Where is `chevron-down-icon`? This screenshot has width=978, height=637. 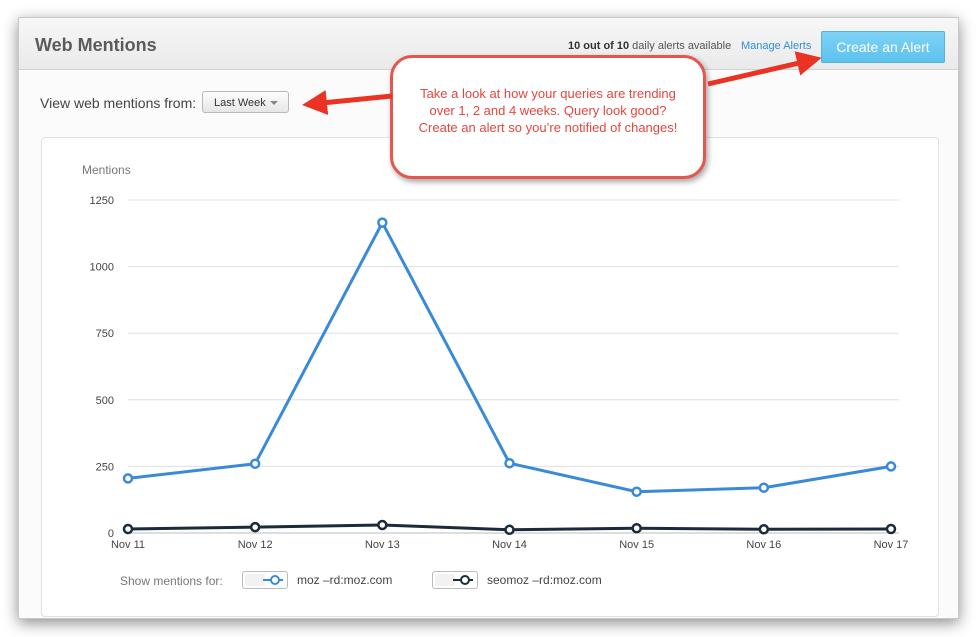
chevron-down-icon is located at coordinates (274, 103).